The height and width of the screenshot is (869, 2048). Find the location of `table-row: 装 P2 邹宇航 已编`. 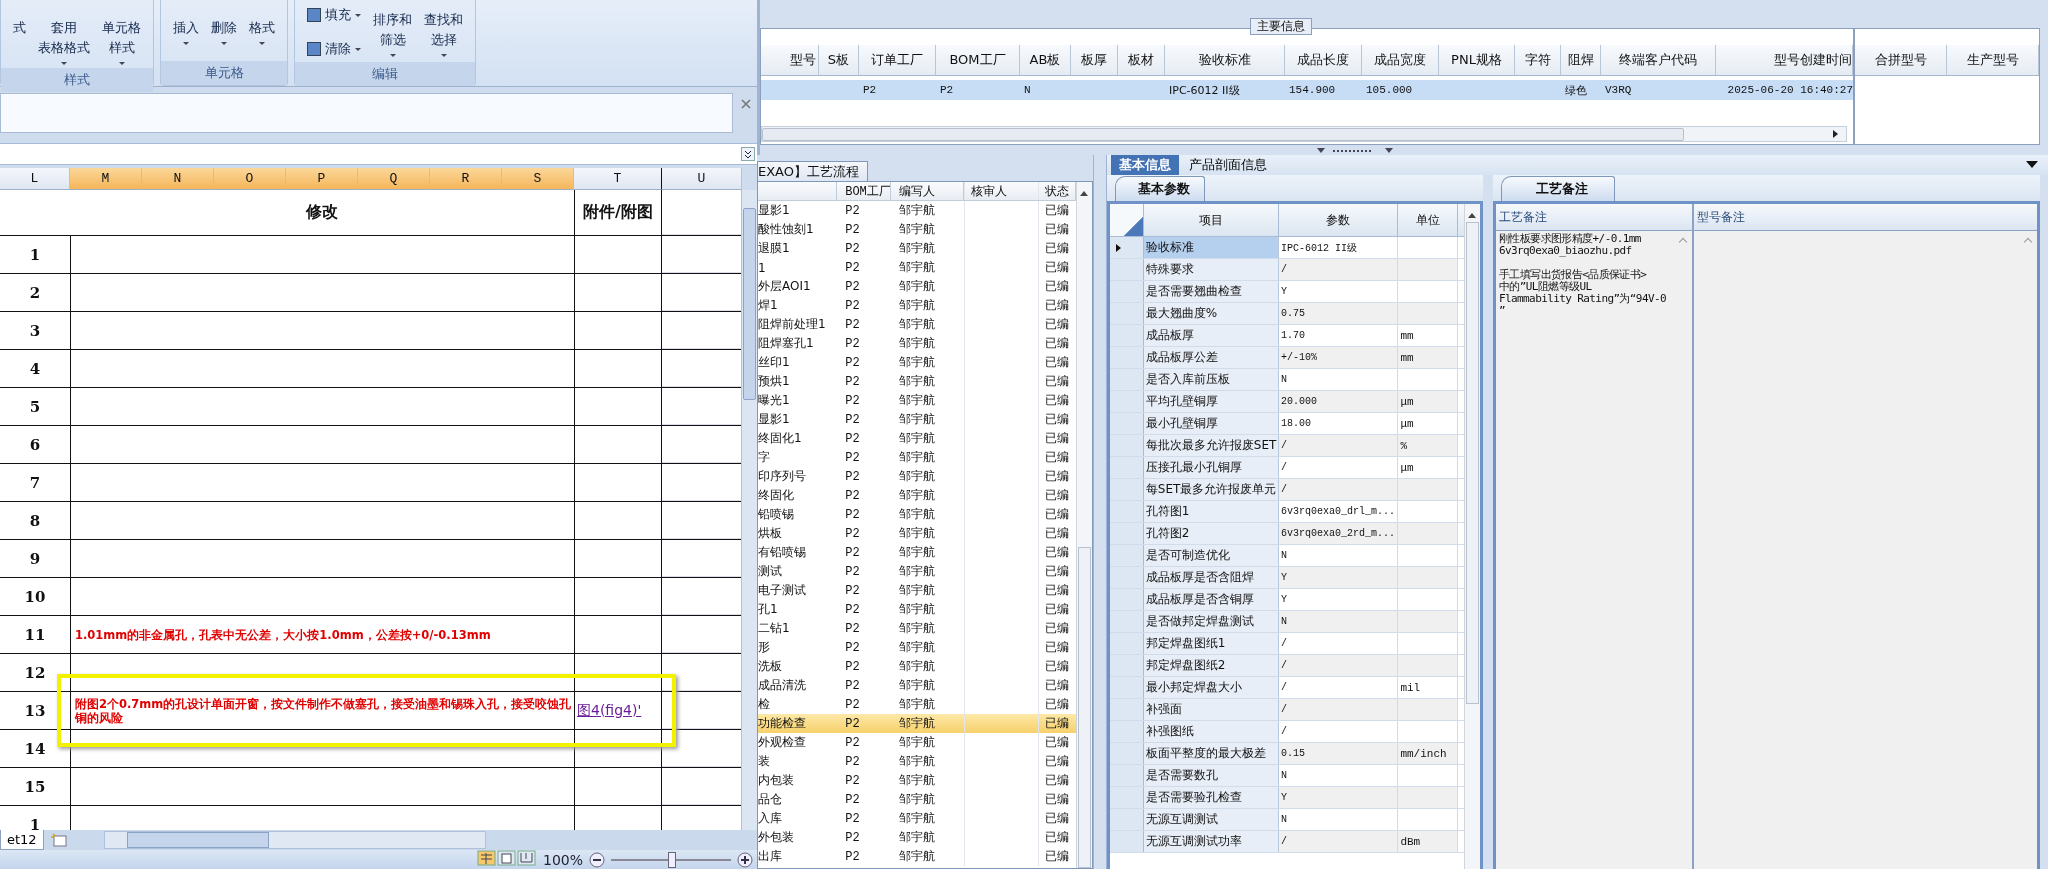

table-row: 装 P2 邹宇航 已编 is located at coordinates (917, 761).